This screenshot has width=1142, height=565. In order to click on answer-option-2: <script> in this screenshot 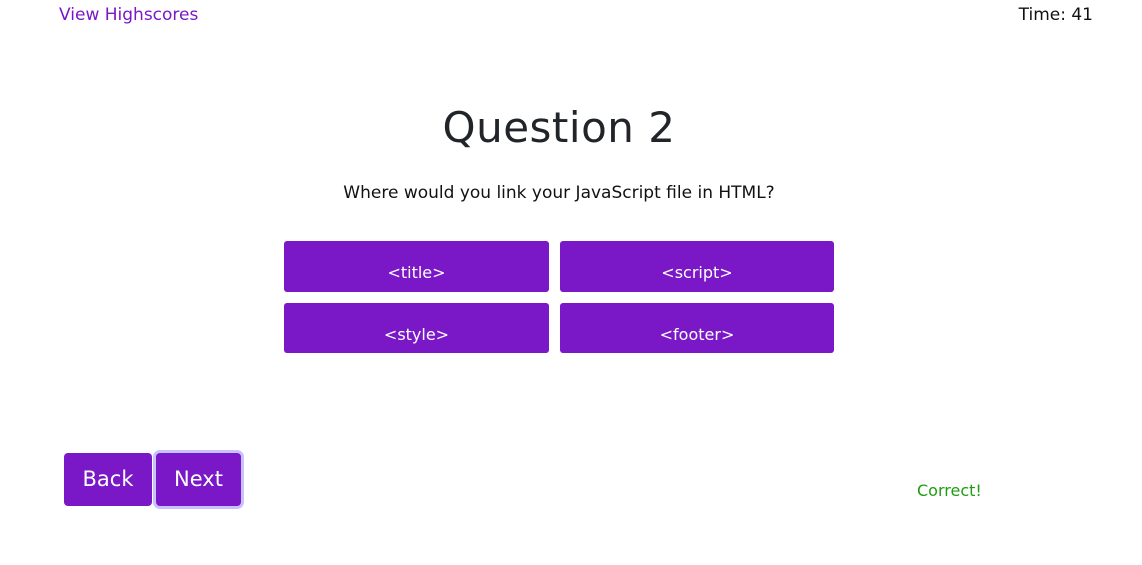, I will do `click(697, 266)`.